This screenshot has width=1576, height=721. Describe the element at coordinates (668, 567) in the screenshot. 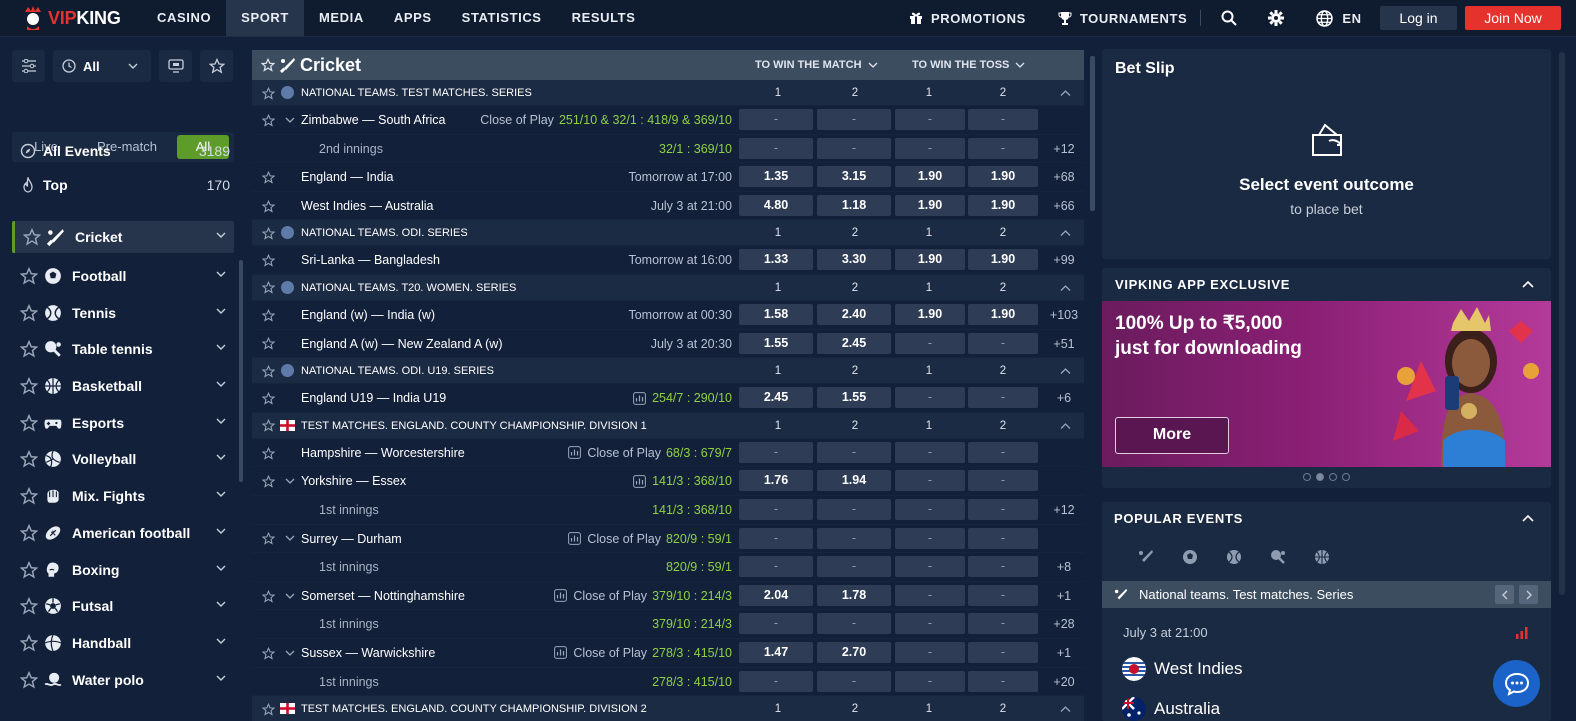

I see `sub-market-row: 1st innings 820/9 : 59/1- - - - +8` at that location.